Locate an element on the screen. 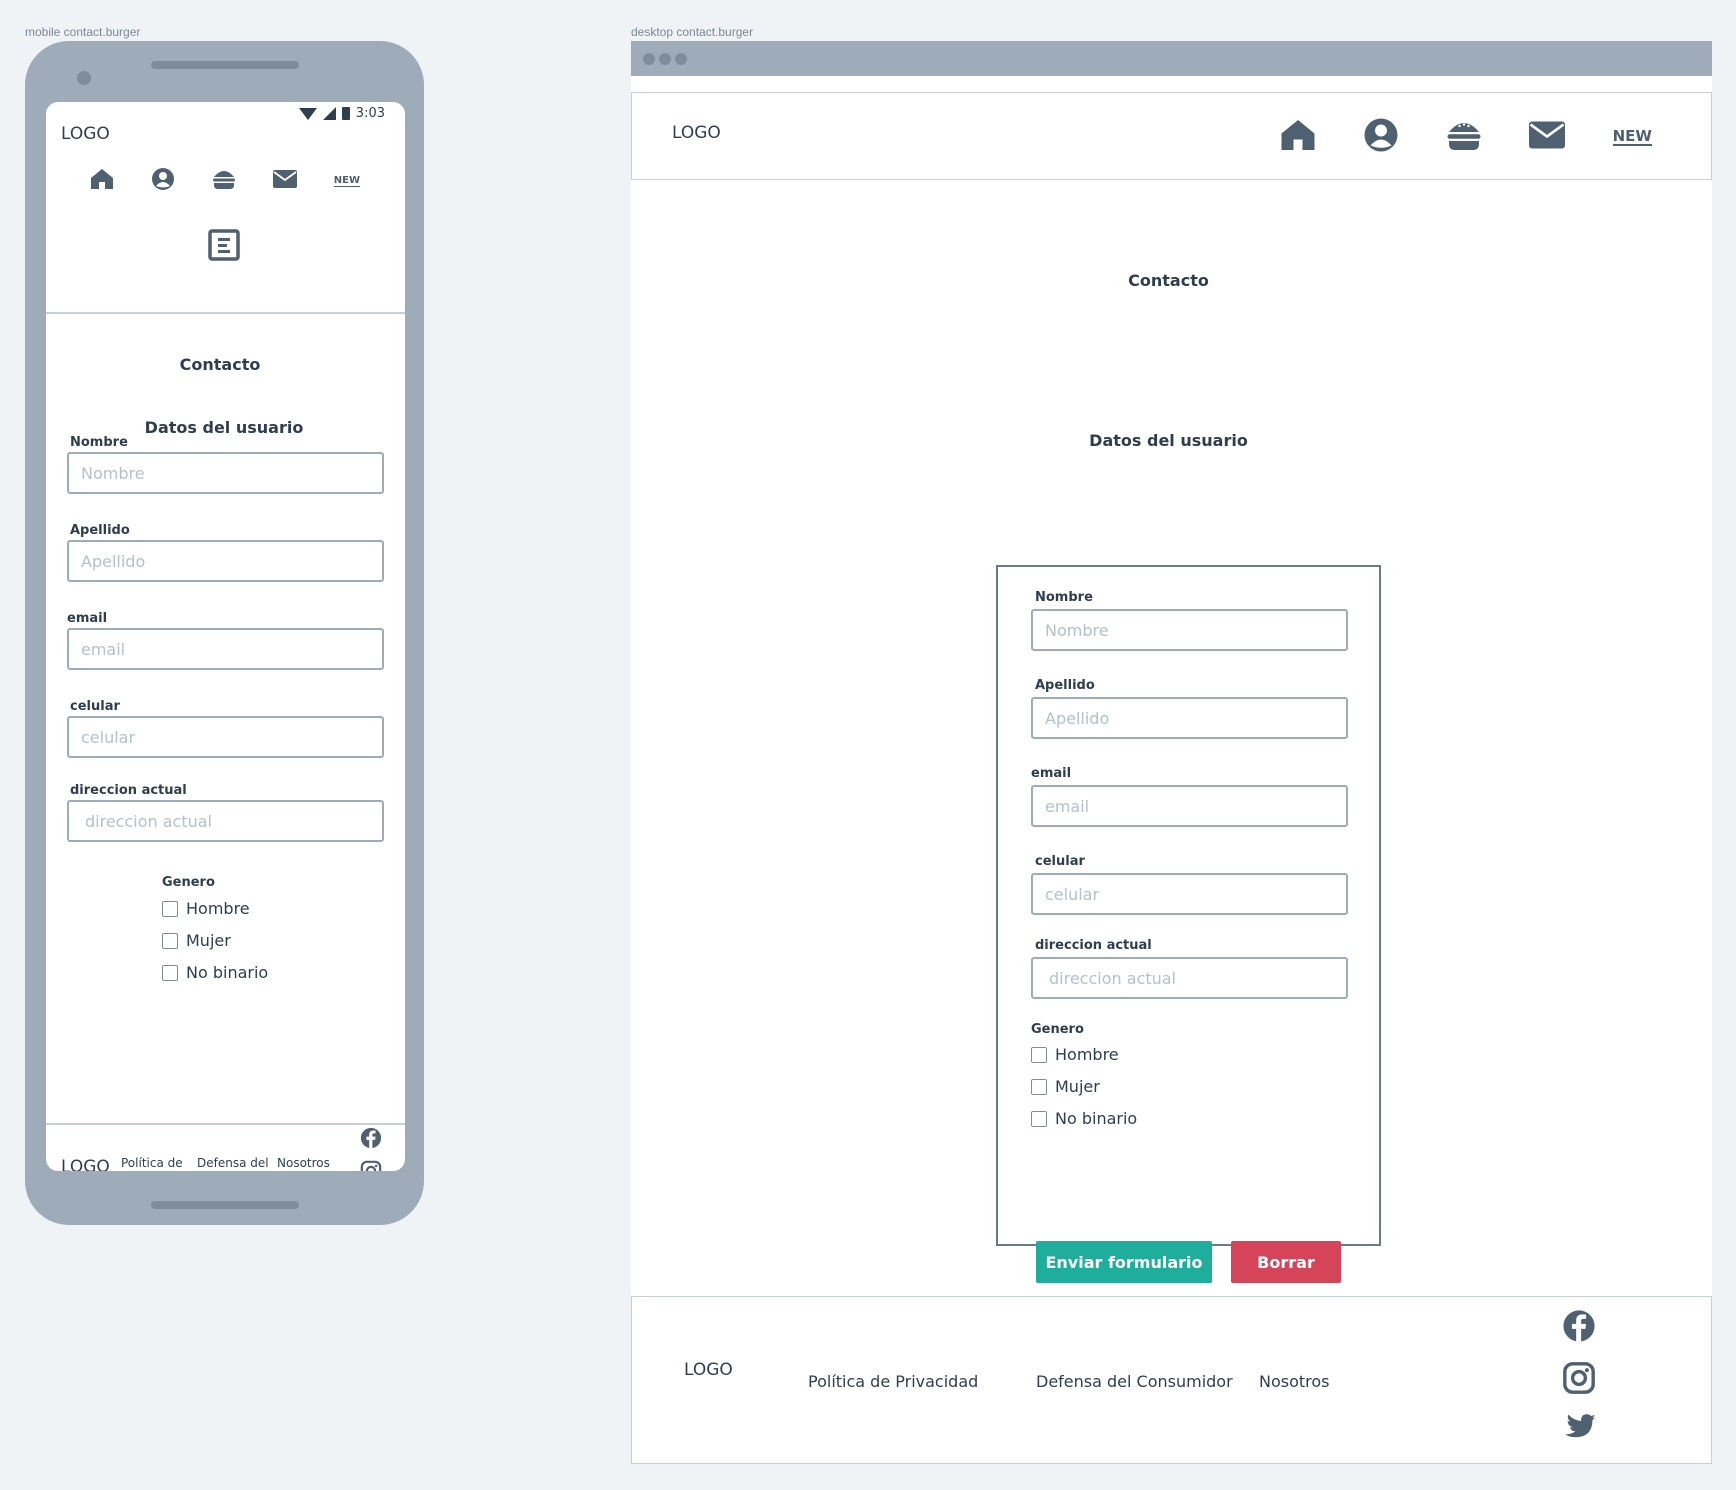  section-subtitle: Datos del usuario is located at coordinates (1168, 440).